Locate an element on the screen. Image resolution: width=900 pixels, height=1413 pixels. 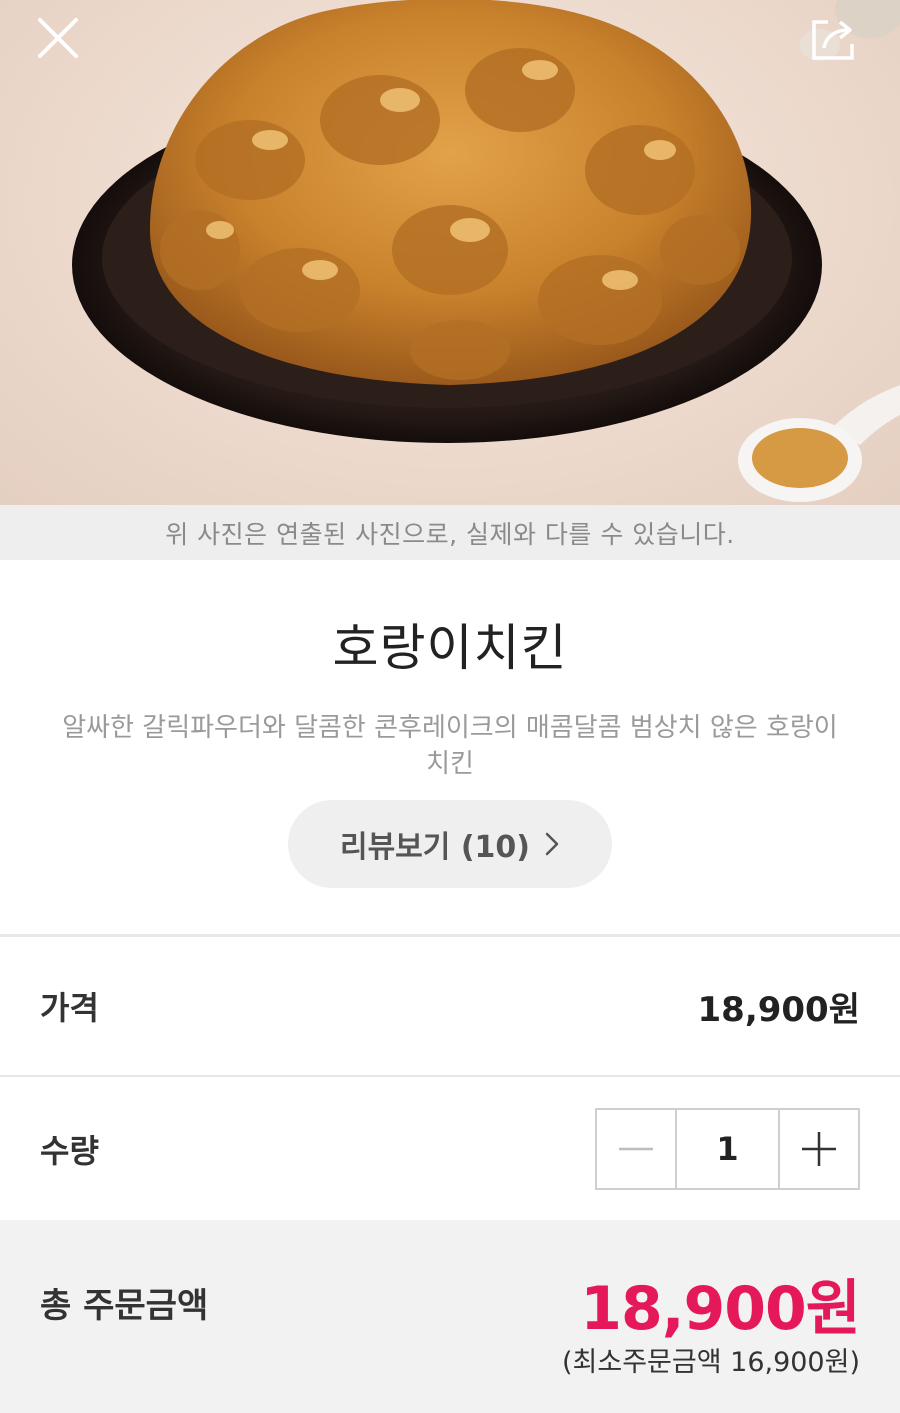
increment-button is located at coordinates (819, 1149).